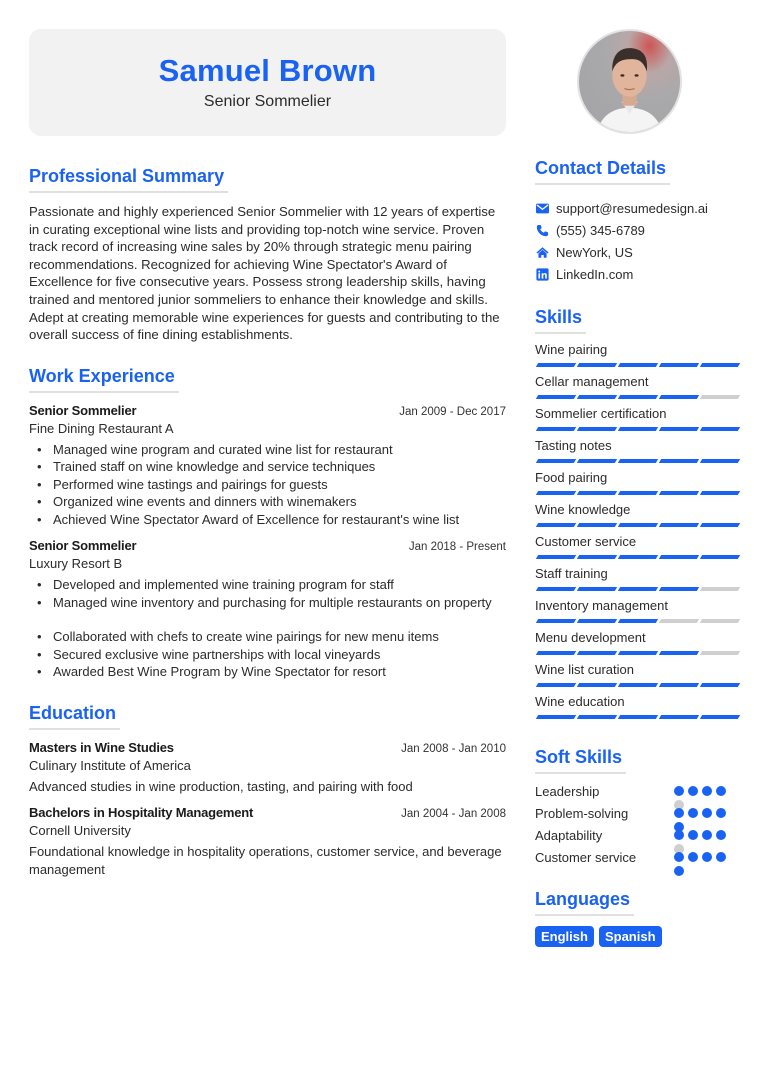 This screenshot has height=1078, width=768. I want to click on section-title-education: Education, so click(75, 716).